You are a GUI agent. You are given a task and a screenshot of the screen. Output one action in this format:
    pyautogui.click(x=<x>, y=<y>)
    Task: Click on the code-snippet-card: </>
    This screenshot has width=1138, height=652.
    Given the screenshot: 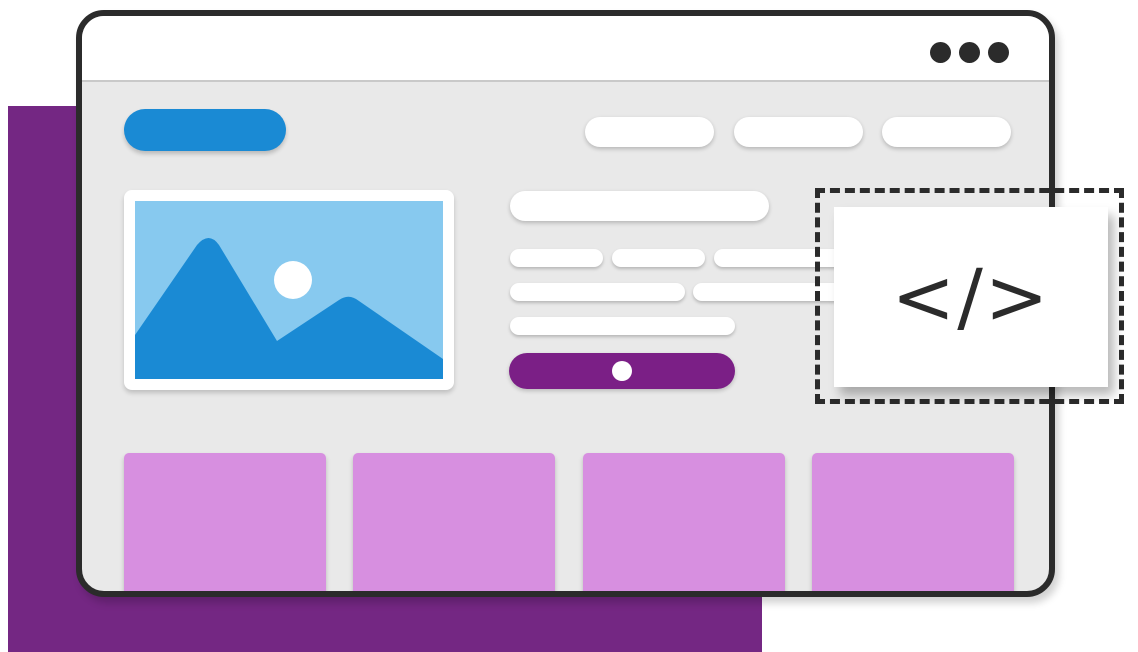 What is the action you would take?
    pyautogui.click(x=971, y=297)
    